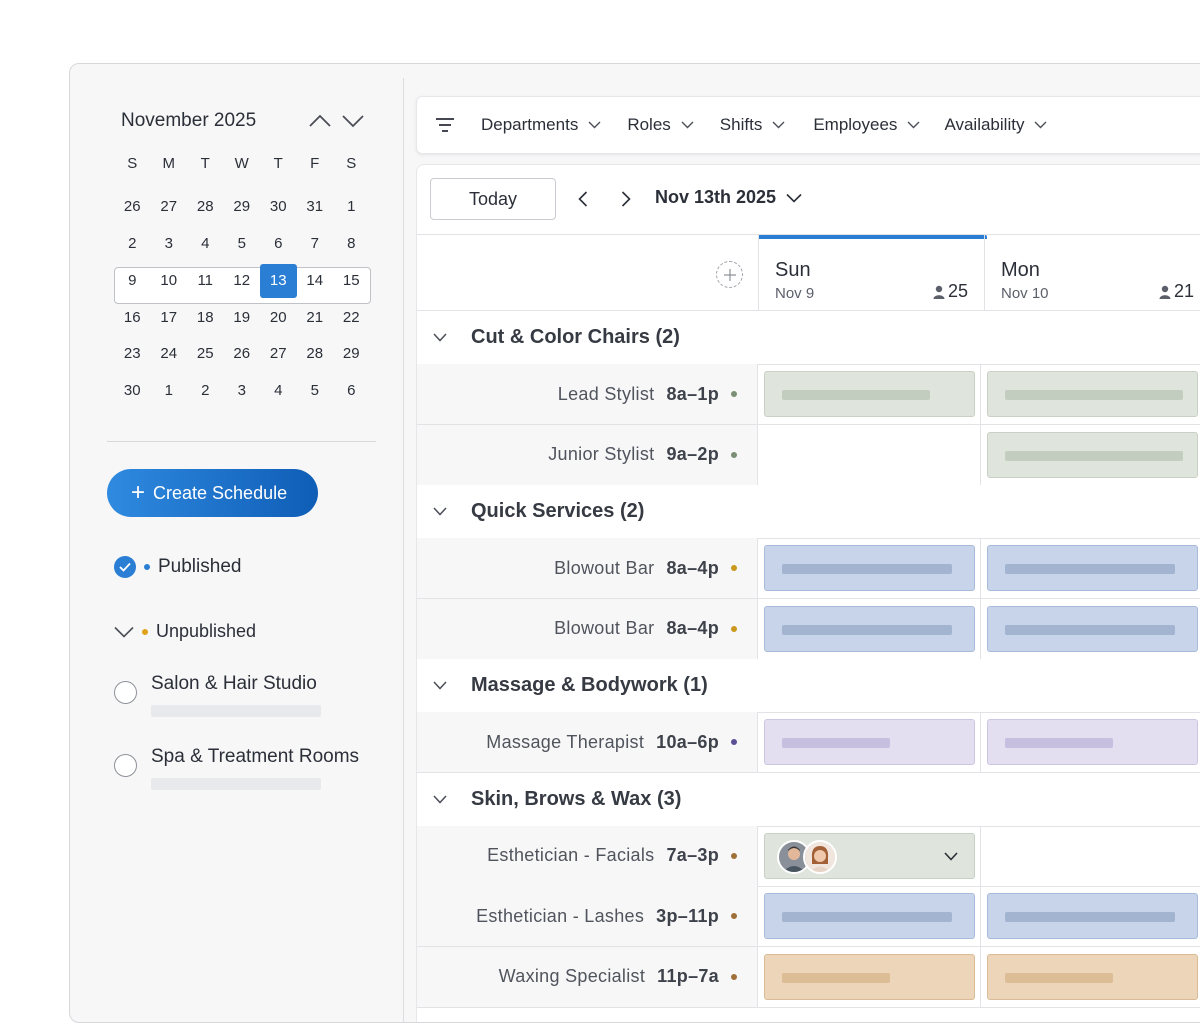 The height and width of the screenshot is (1023, 1200). I want to click on location-item: Spa & Treatment Rooms, so click(236, 768).